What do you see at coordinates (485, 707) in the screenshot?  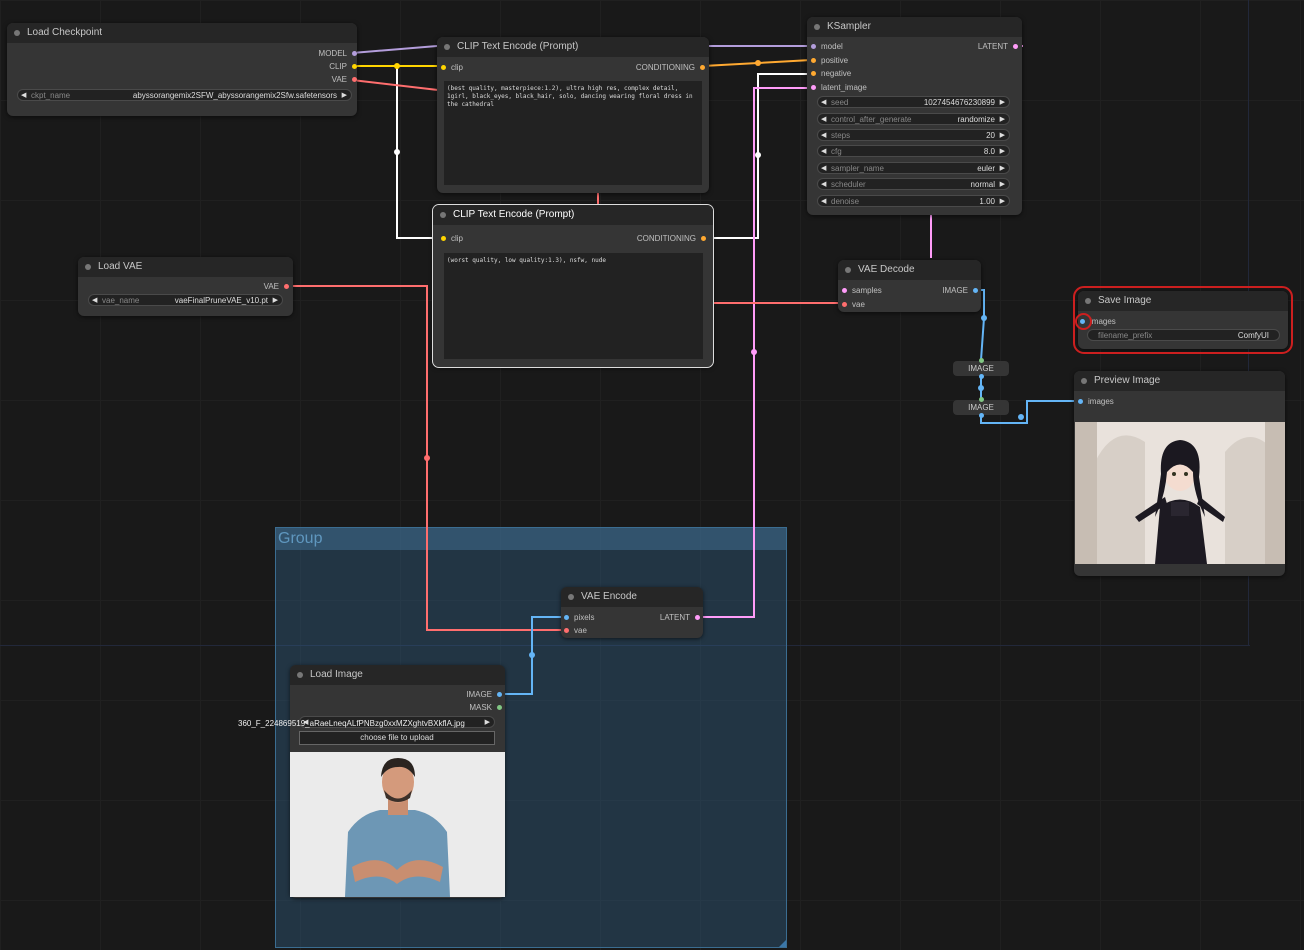 I see `output-mask: MASK` at bounding box center [485, 707].